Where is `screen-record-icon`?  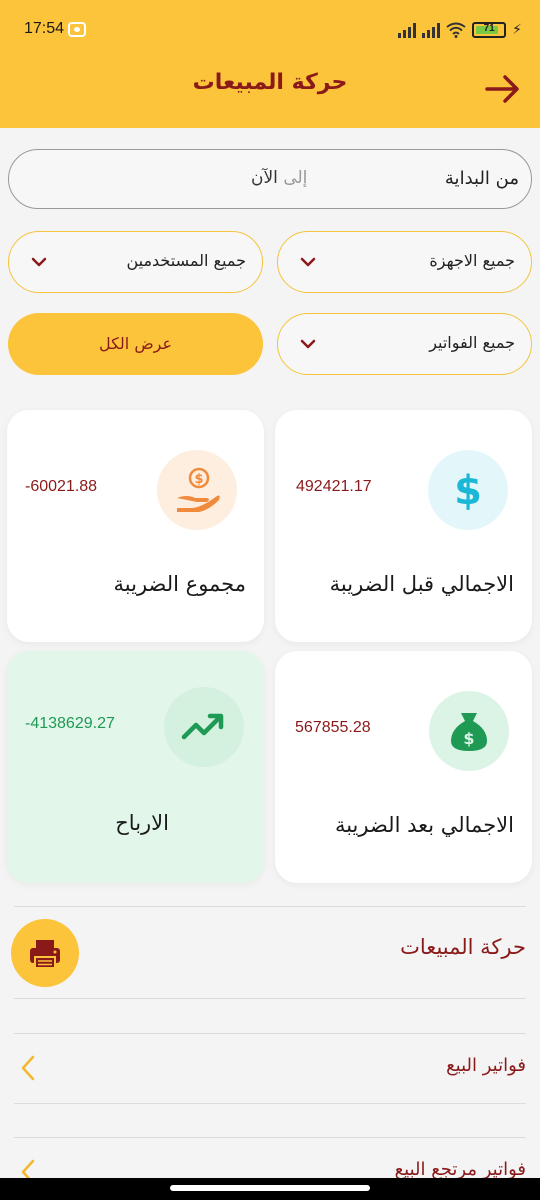 screen-record-icon is located at coordinates (77, 29).